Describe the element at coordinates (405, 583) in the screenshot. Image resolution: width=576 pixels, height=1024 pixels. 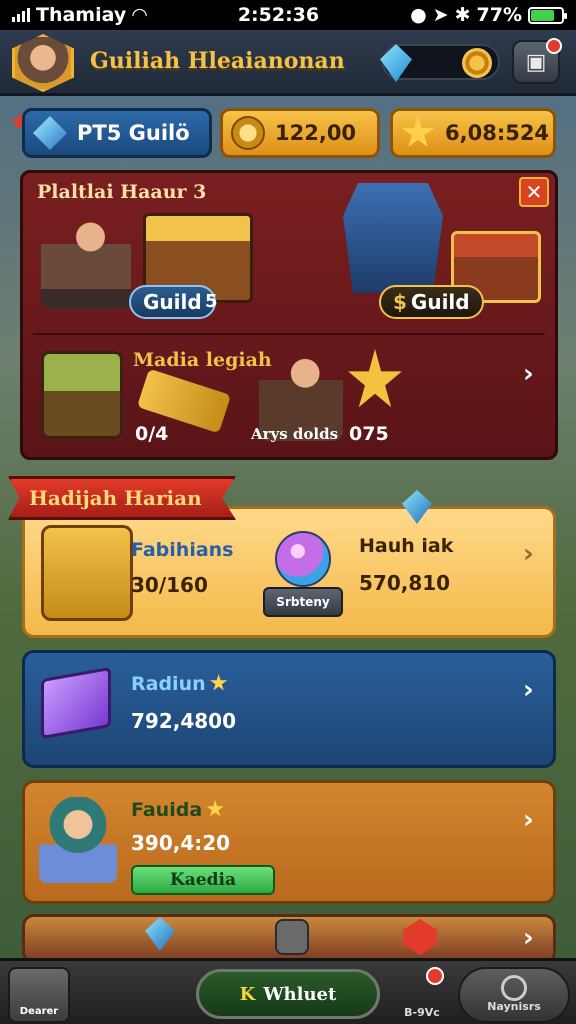
I see `card1-right-value: 570,810` at that location.